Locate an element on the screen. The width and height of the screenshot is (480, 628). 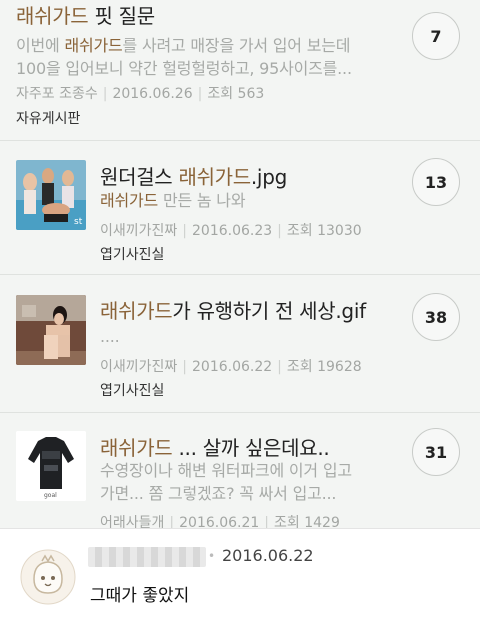
post-title: 래쉬가드 ... 살까 싶은데요.. is located at coordinates (215, 446).